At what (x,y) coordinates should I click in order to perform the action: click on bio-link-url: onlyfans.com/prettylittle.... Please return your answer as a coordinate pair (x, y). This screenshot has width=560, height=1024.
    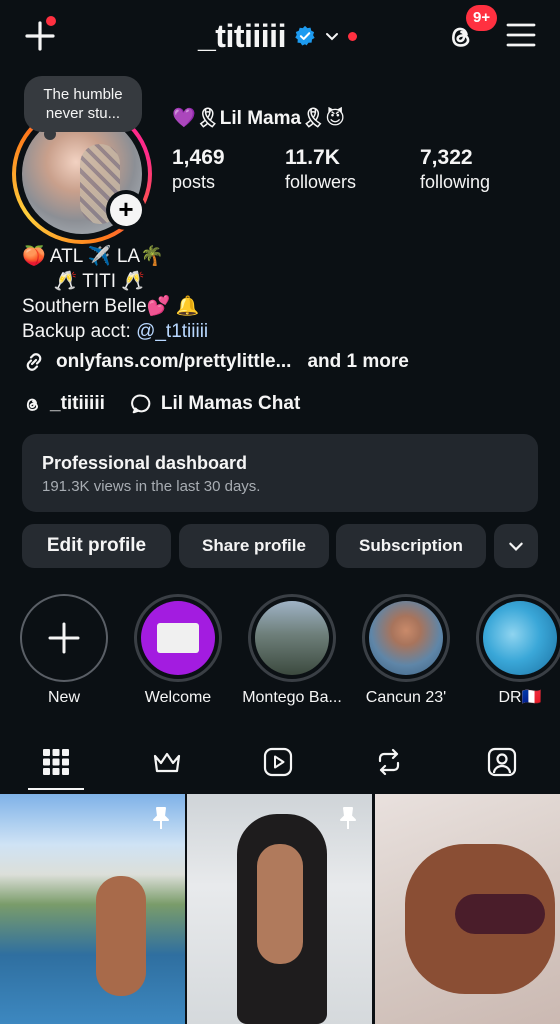
    Looking at the image, I should click on (173, 362).